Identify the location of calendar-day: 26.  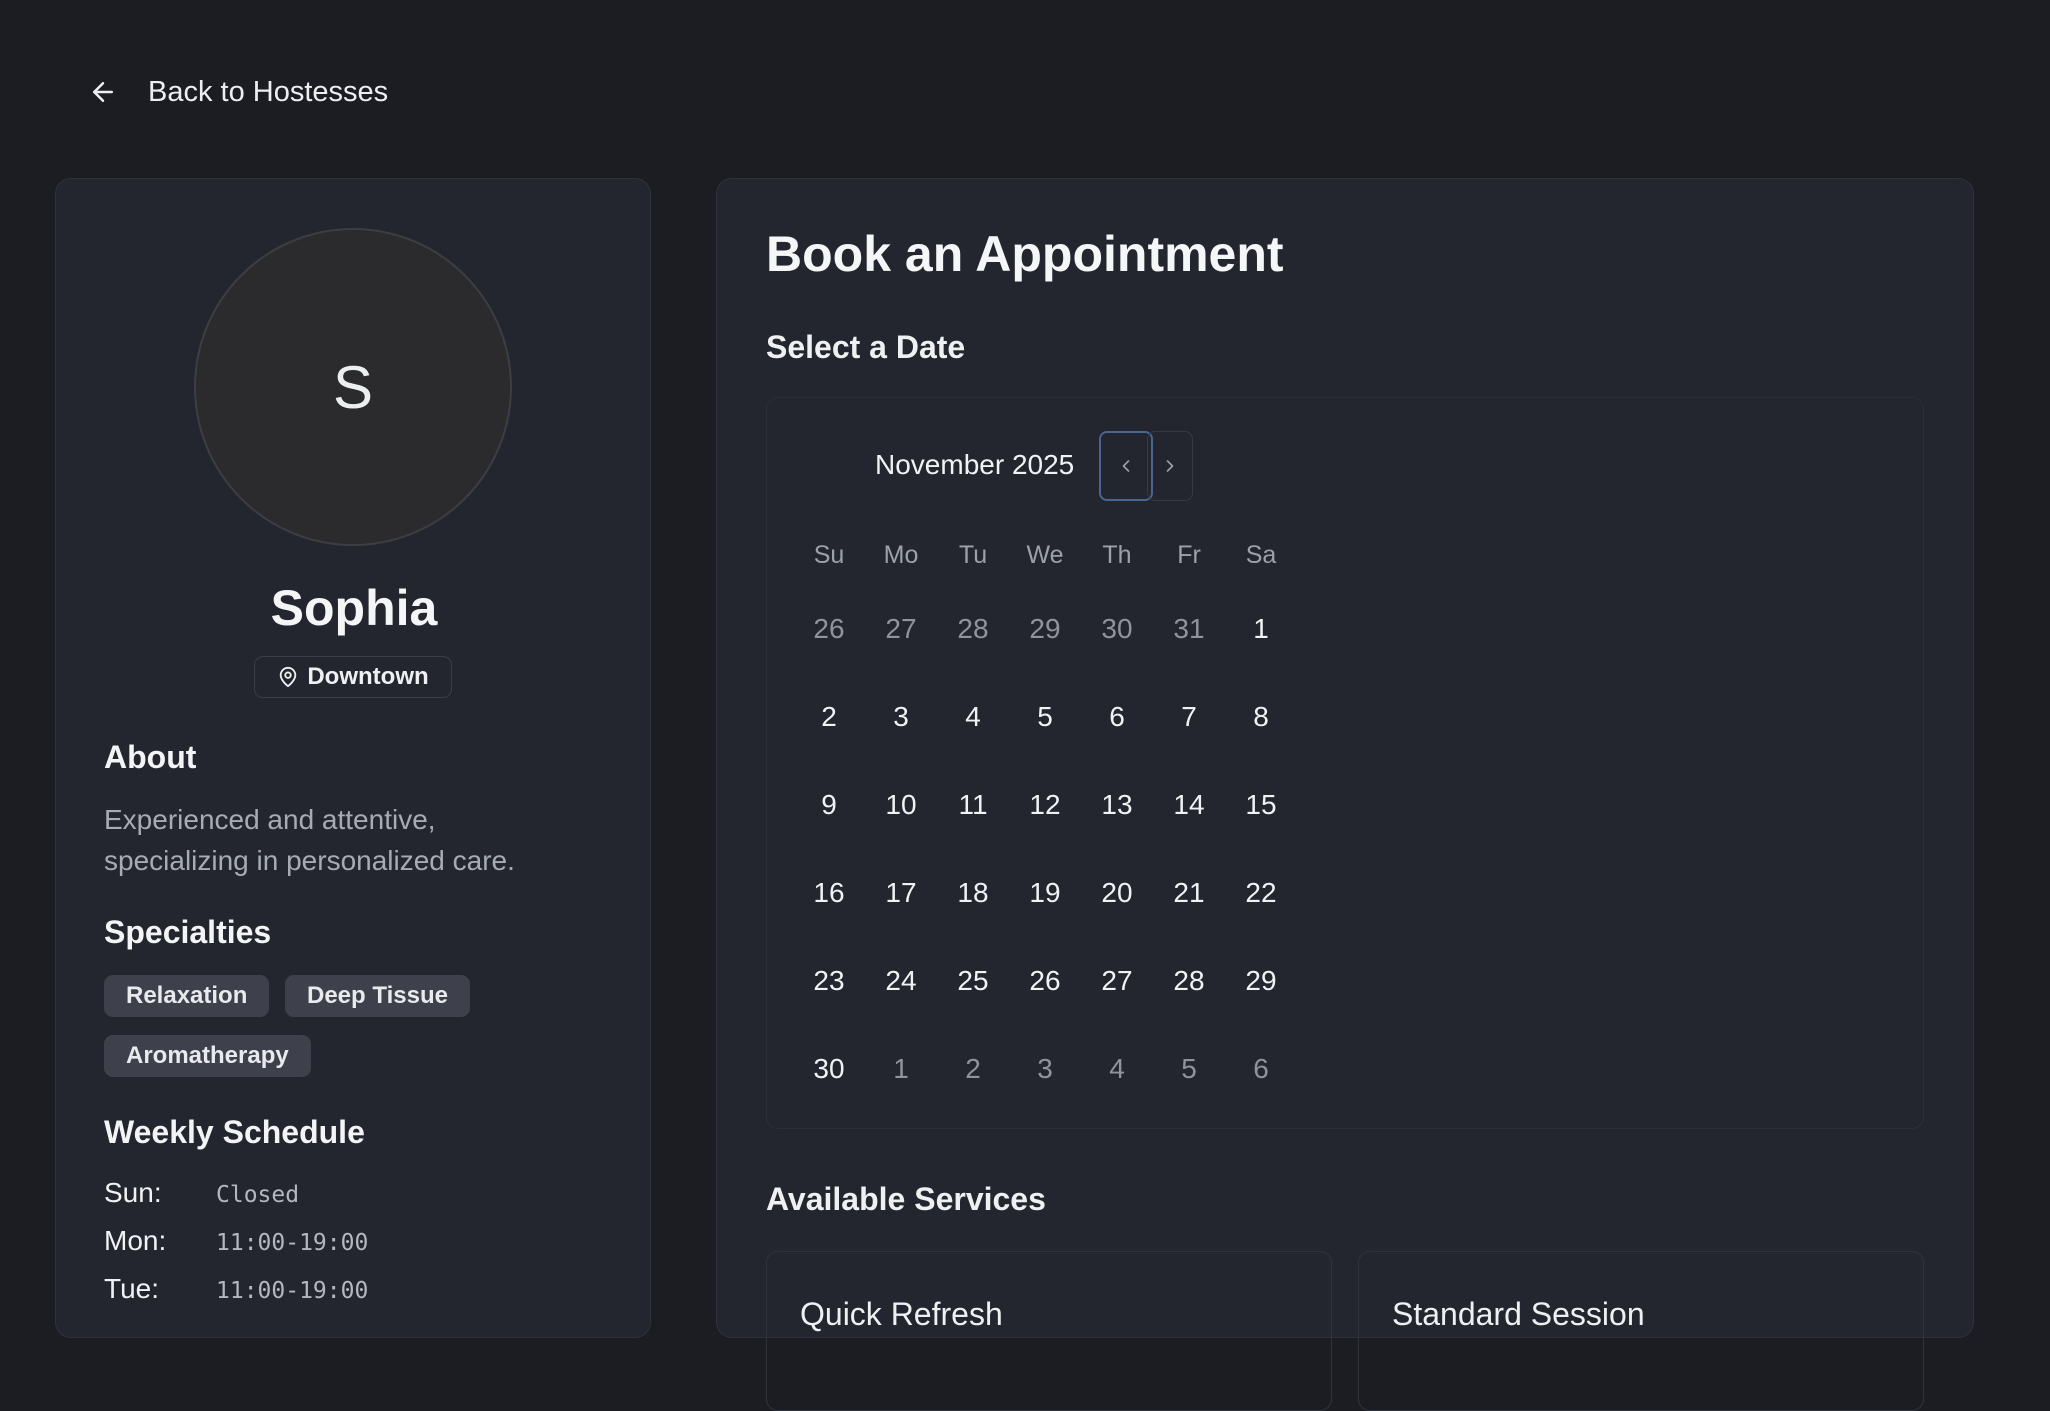
(1045, 981).